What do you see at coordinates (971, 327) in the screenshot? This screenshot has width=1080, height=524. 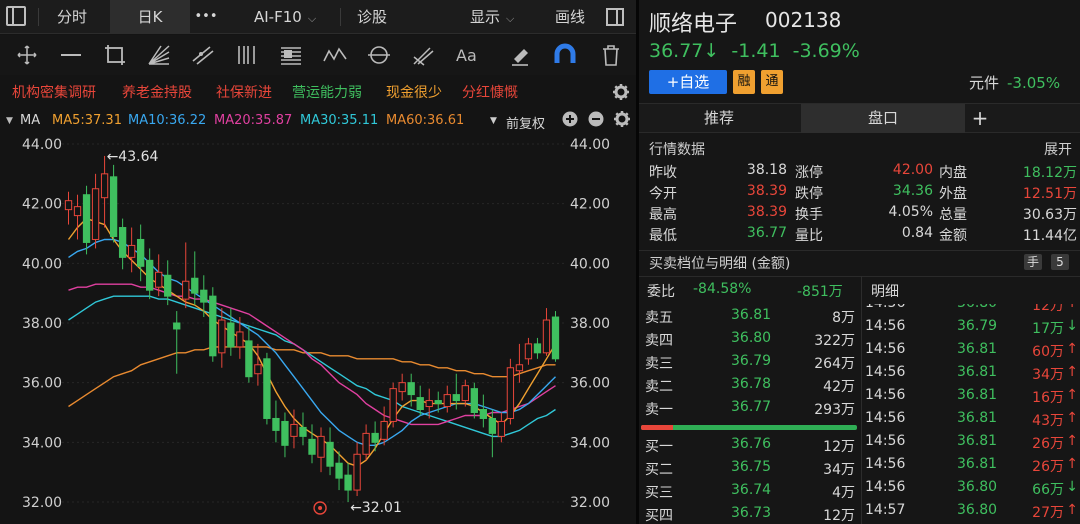 I see `tick-row: 14:56 36.79 17万 ↓` at bounding box center [971, 327].